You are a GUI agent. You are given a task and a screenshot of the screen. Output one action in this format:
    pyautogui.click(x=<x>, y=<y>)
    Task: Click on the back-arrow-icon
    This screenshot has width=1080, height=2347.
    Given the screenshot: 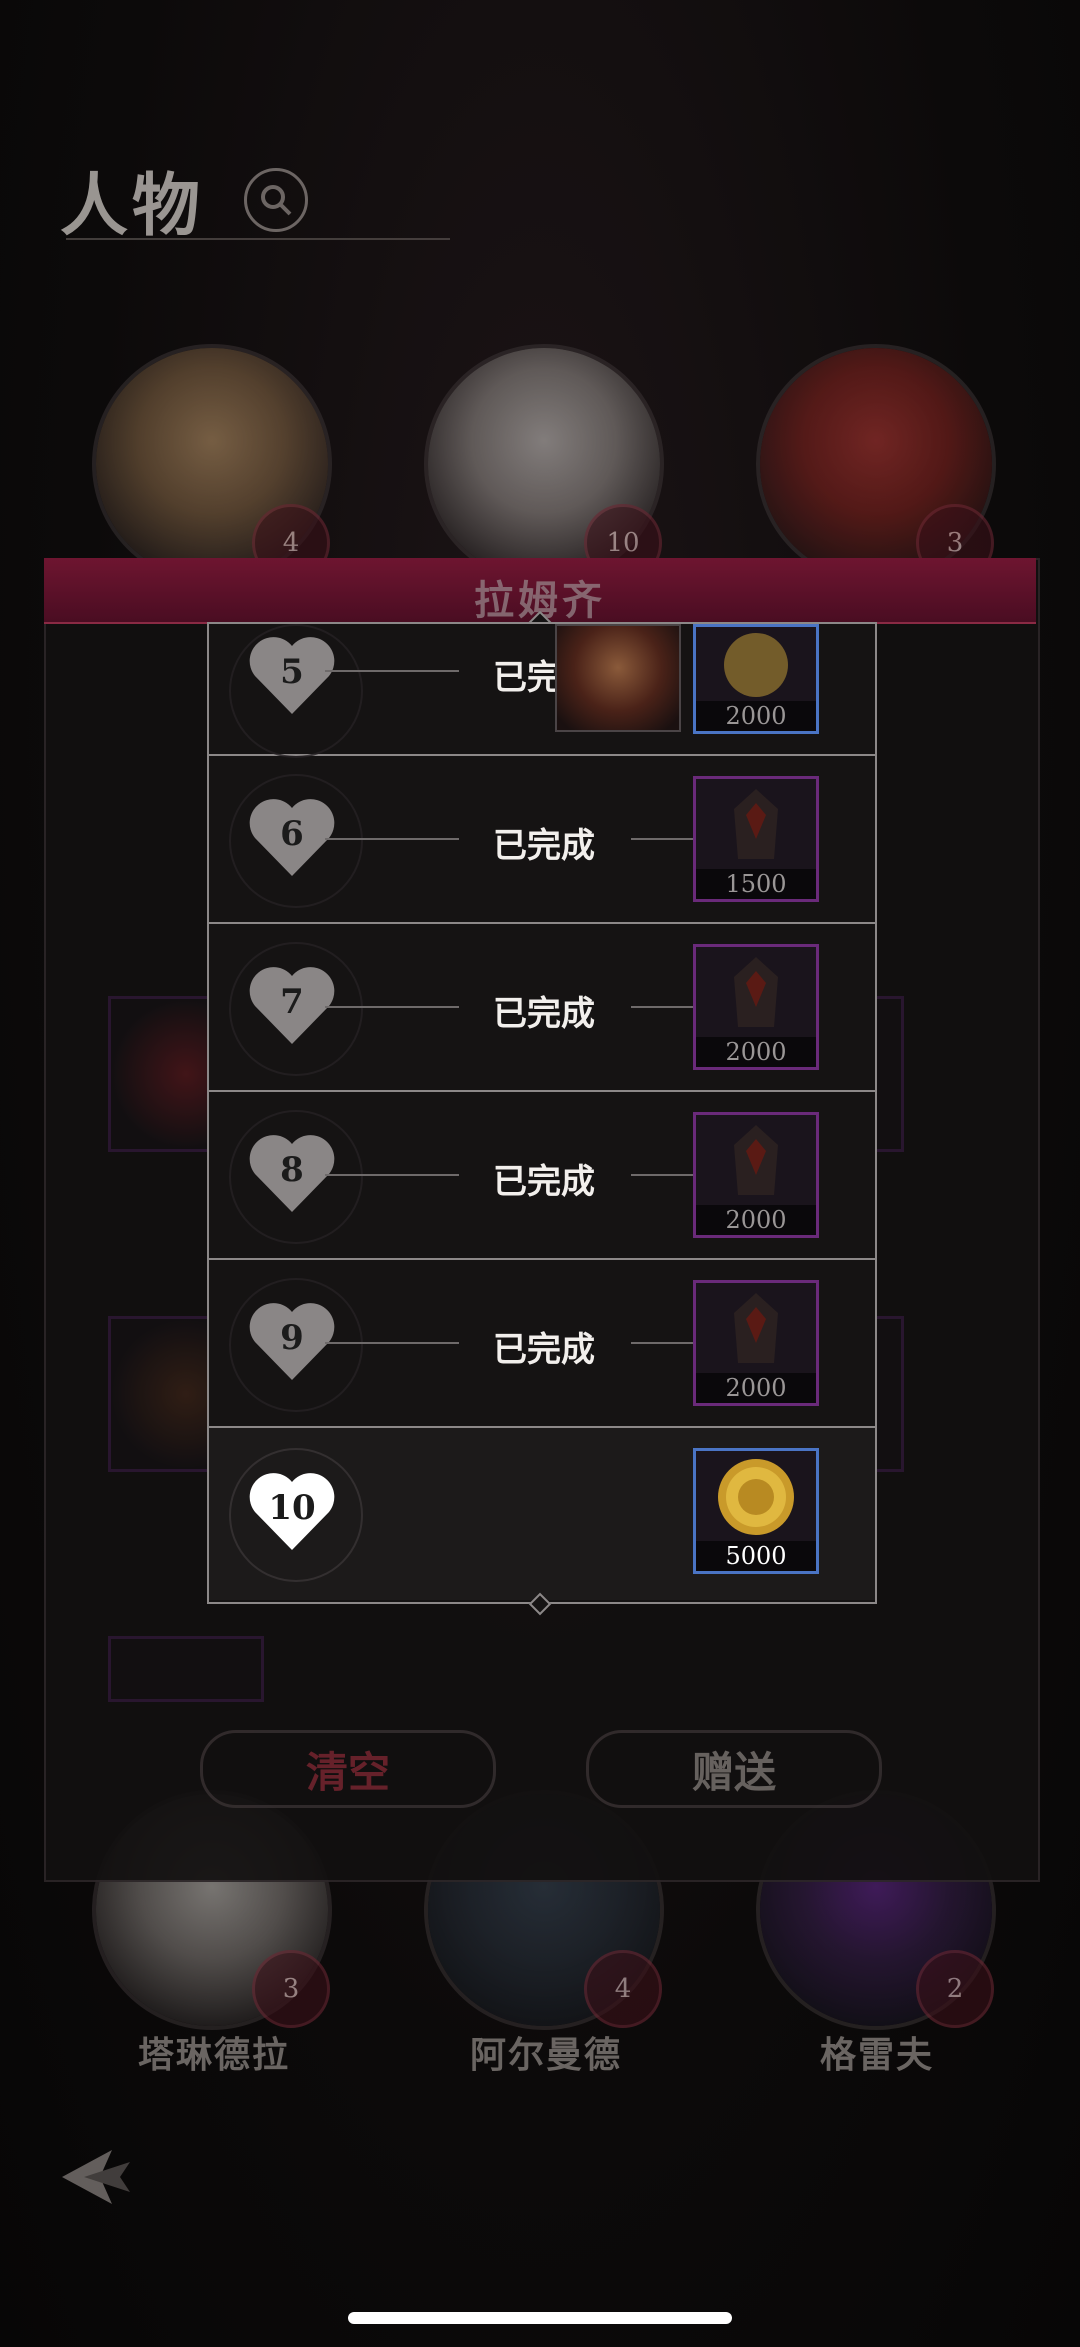 What is the action you would take?
    pyautogui.click(x=96, y=2177)
    